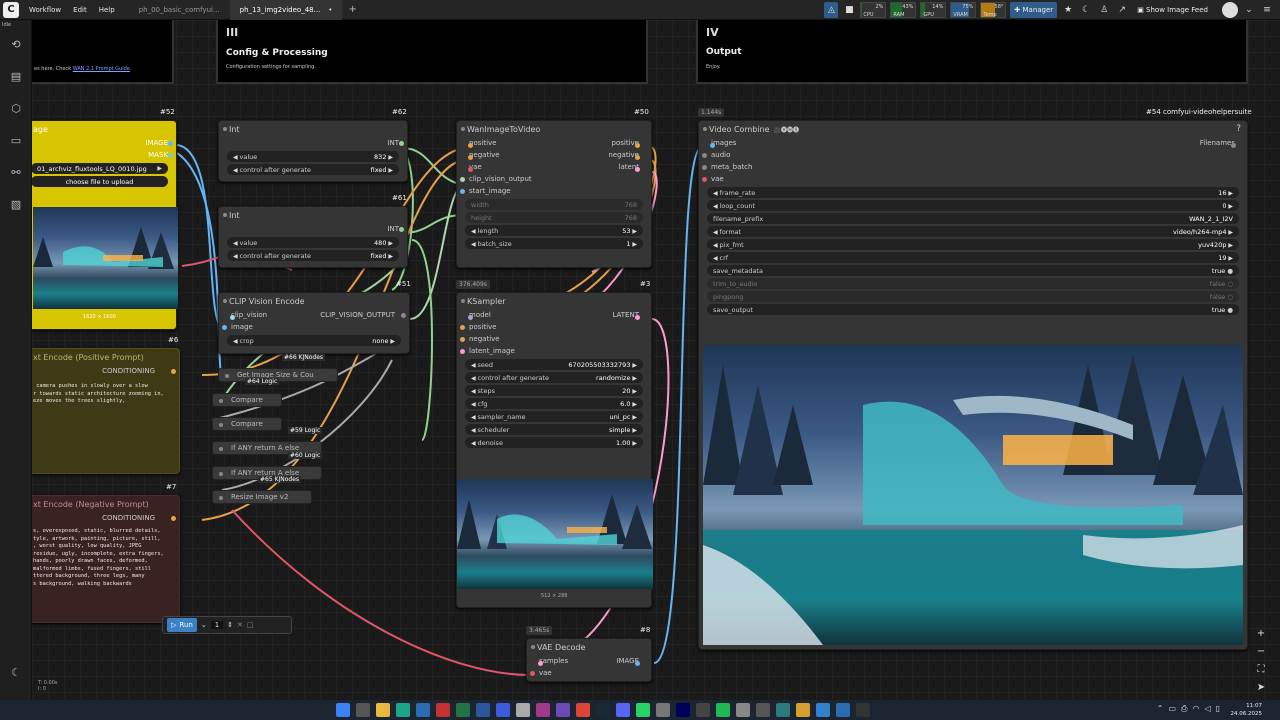 Image resolution: width=1280 pixels, height=720 pixels. Describe the element at coordinates (625, 155) in the screenshot. I see `wan-negative-output: negative` at that location.